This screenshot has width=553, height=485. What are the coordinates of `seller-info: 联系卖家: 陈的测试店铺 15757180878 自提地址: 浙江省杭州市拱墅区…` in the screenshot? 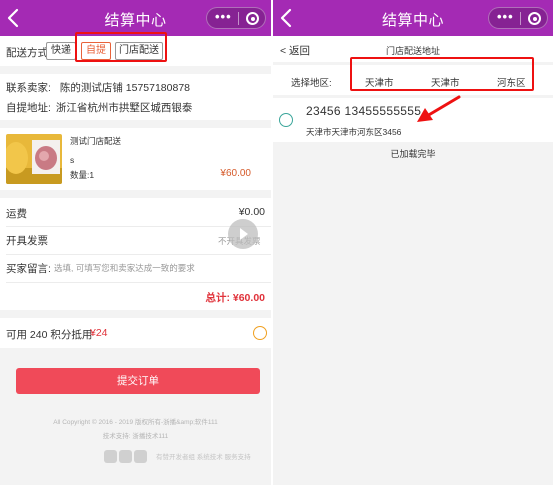 It's located at (135, 97).